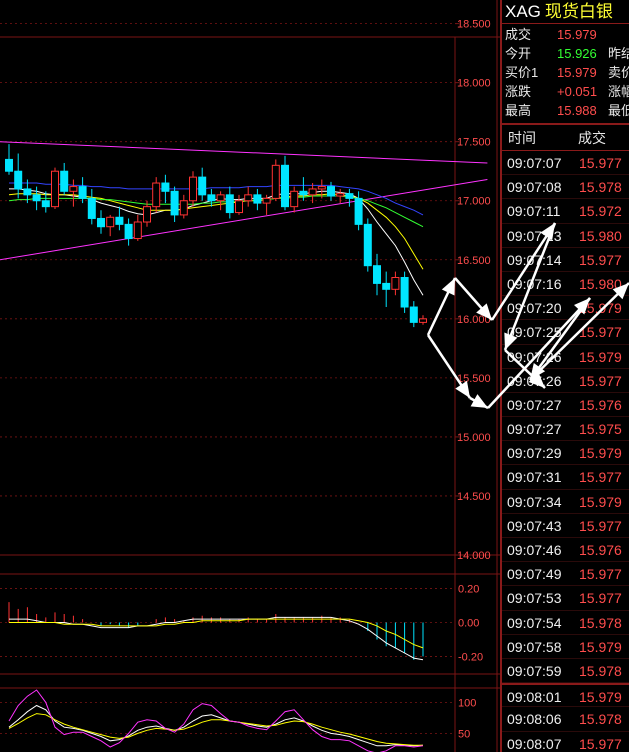 This screenshot has width=629, height=752. What do you see at coordinates (600, 211) in the screenshot?
I see `tick-price: 15.972` at bounding box center [600, 211].